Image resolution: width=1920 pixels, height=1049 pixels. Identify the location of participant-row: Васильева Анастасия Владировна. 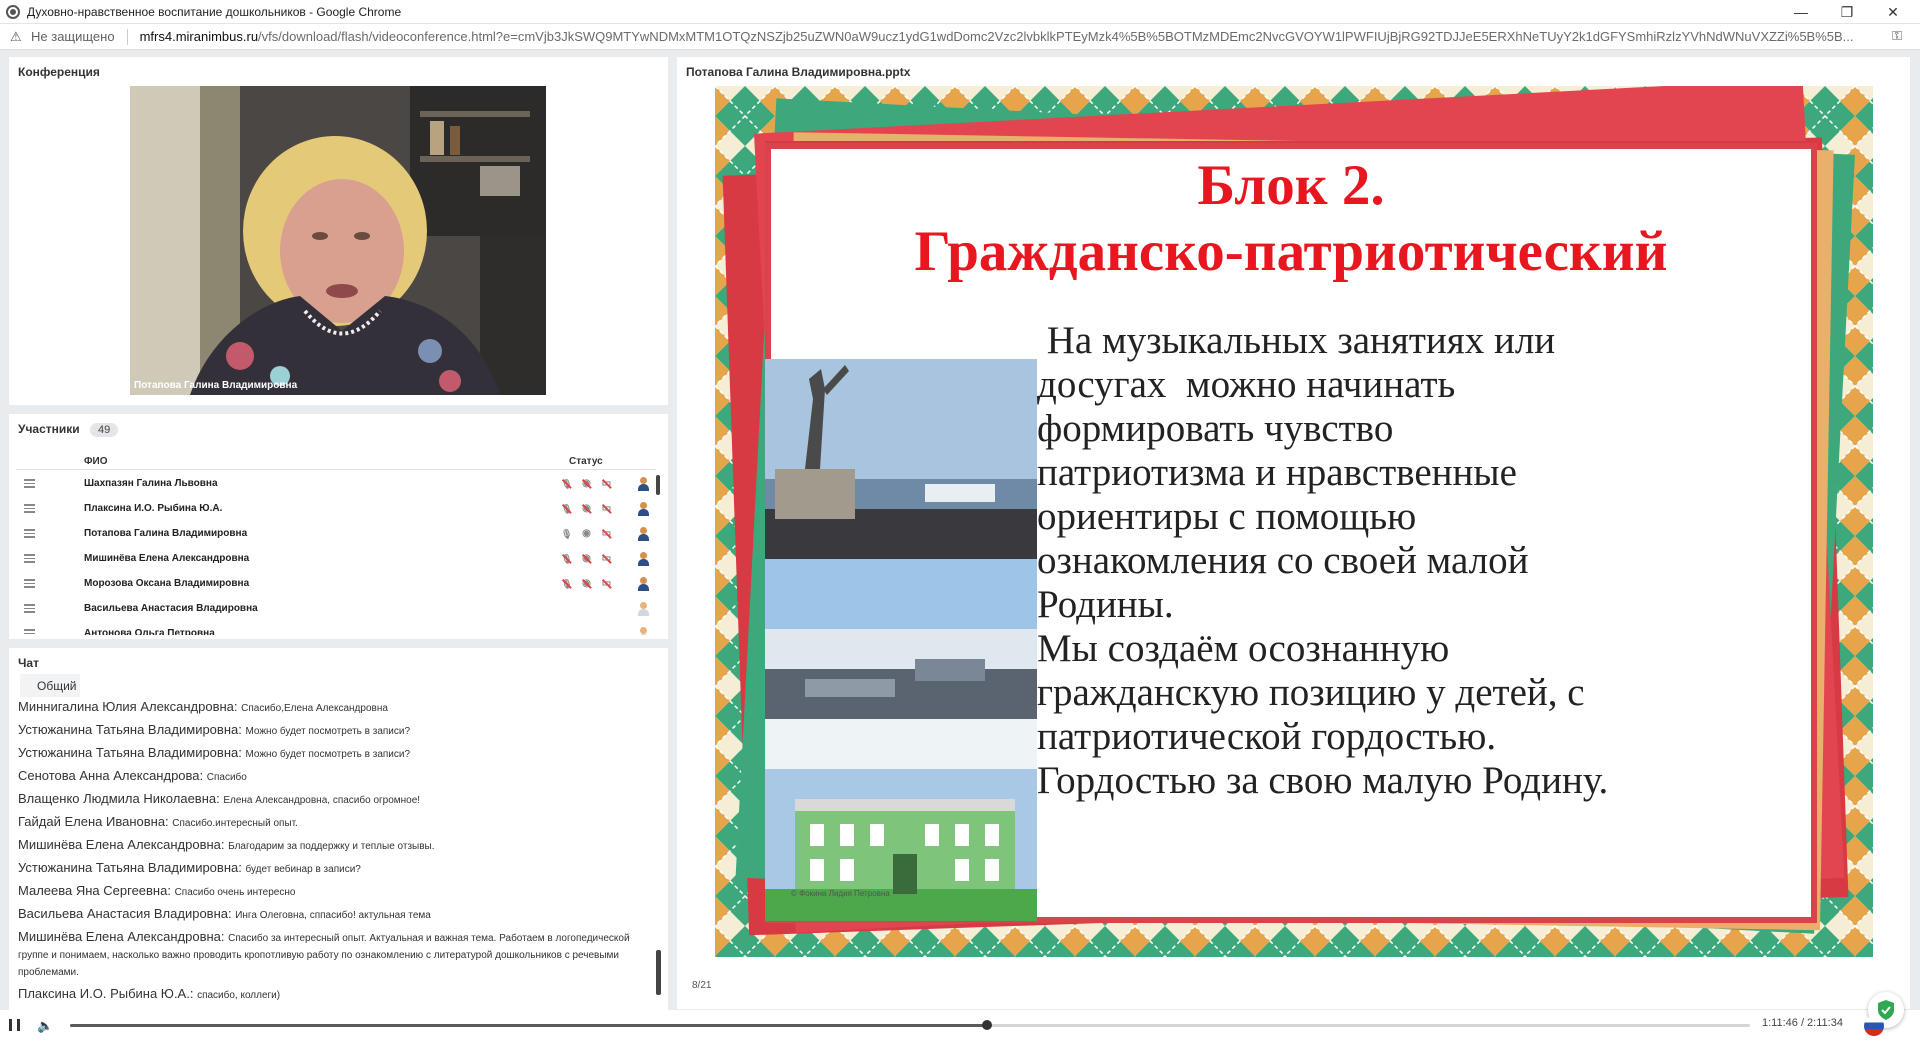
(336, 609).